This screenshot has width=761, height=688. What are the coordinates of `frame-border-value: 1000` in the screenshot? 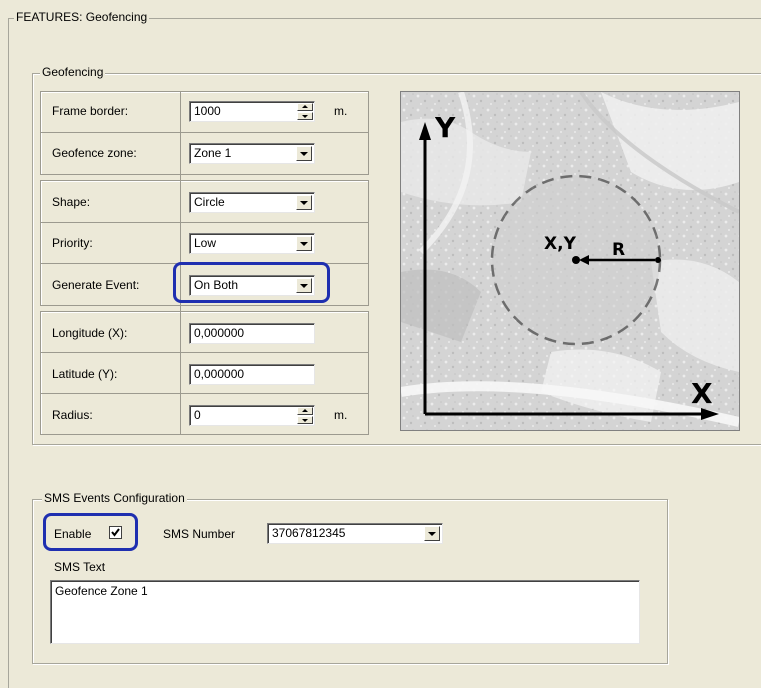 It's located at (207, 111).